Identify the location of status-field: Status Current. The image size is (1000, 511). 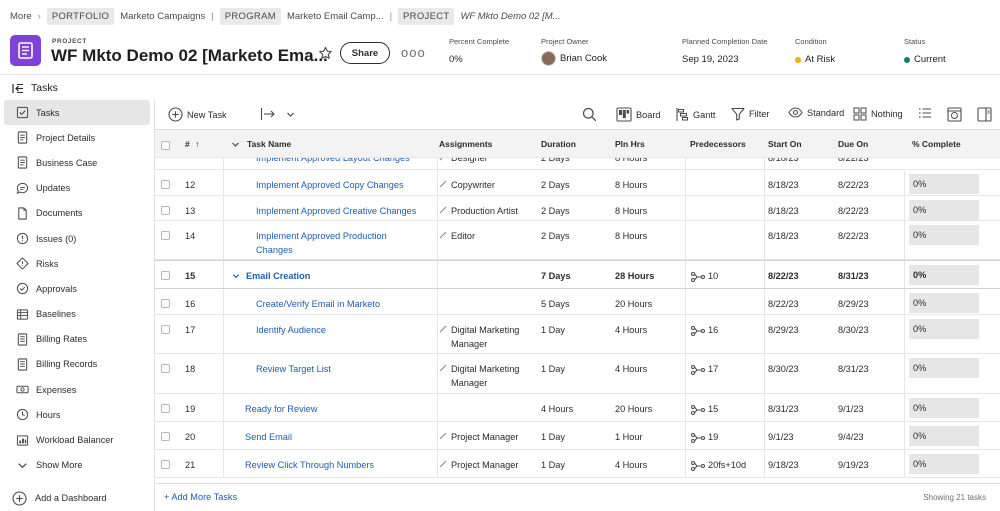
(925, 51).